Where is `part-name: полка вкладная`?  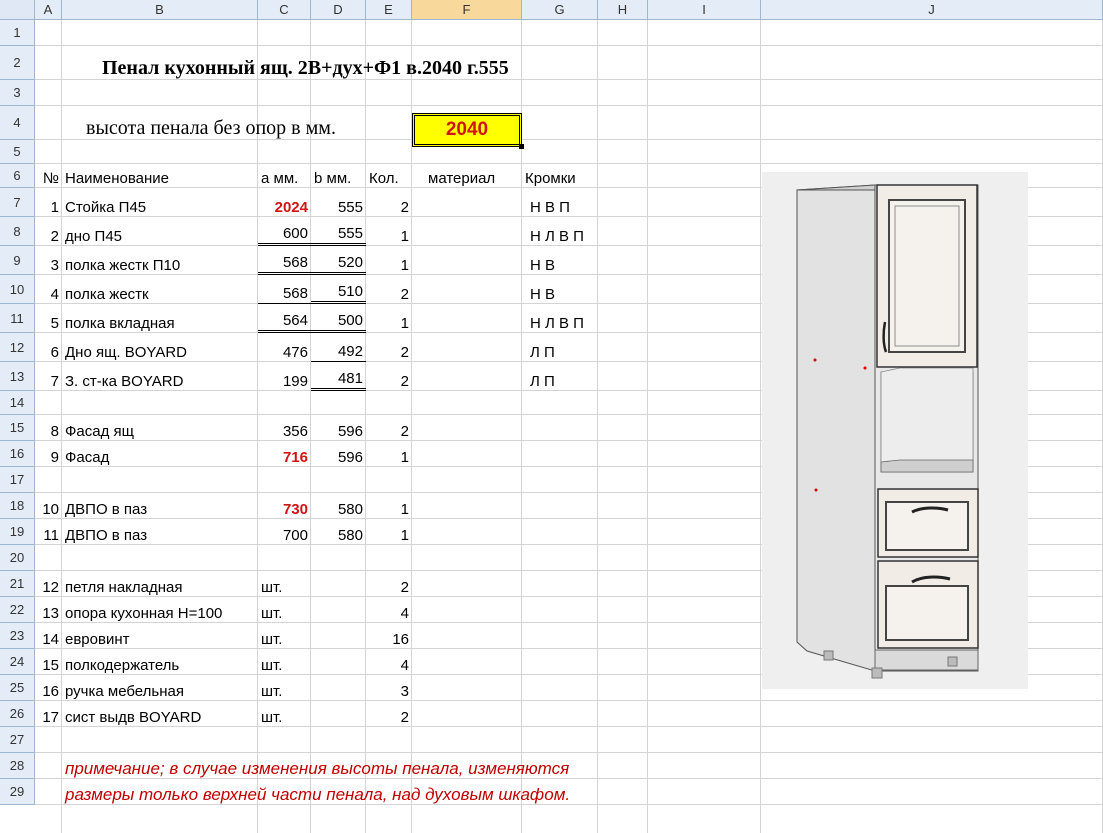 part-name: полка вкладная is located at coordinates (160, 318).